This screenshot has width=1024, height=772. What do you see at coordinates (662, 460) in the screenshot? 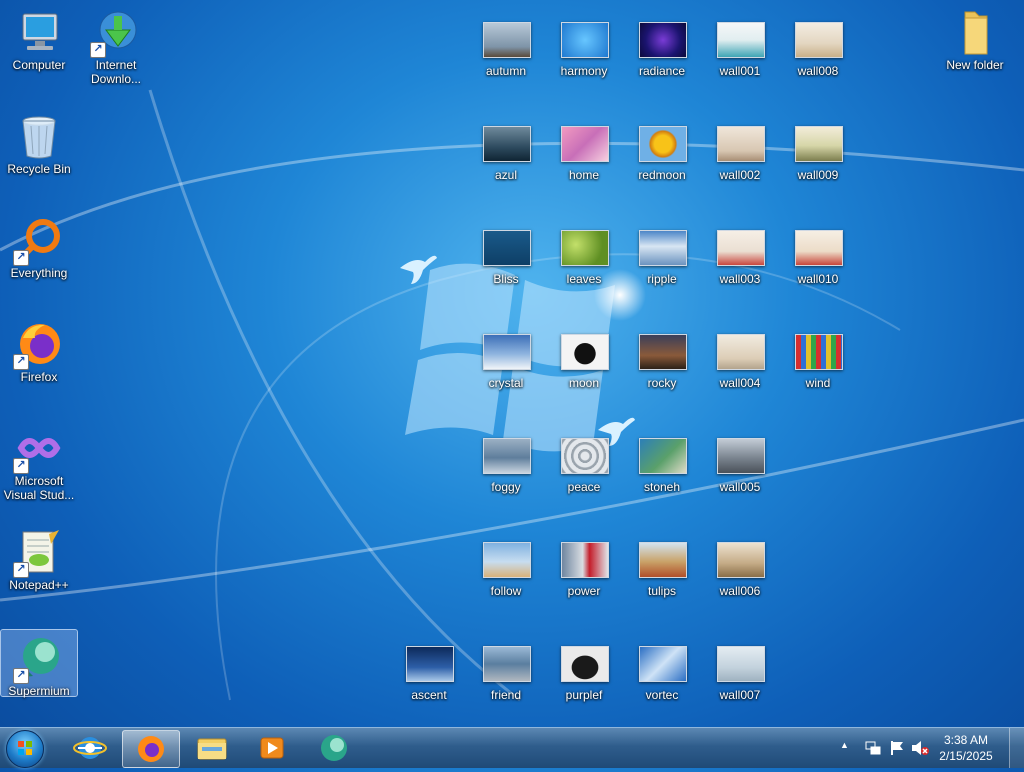
I see `wallpaper-file-icon: stoneh` at bounding box center [662, 460].